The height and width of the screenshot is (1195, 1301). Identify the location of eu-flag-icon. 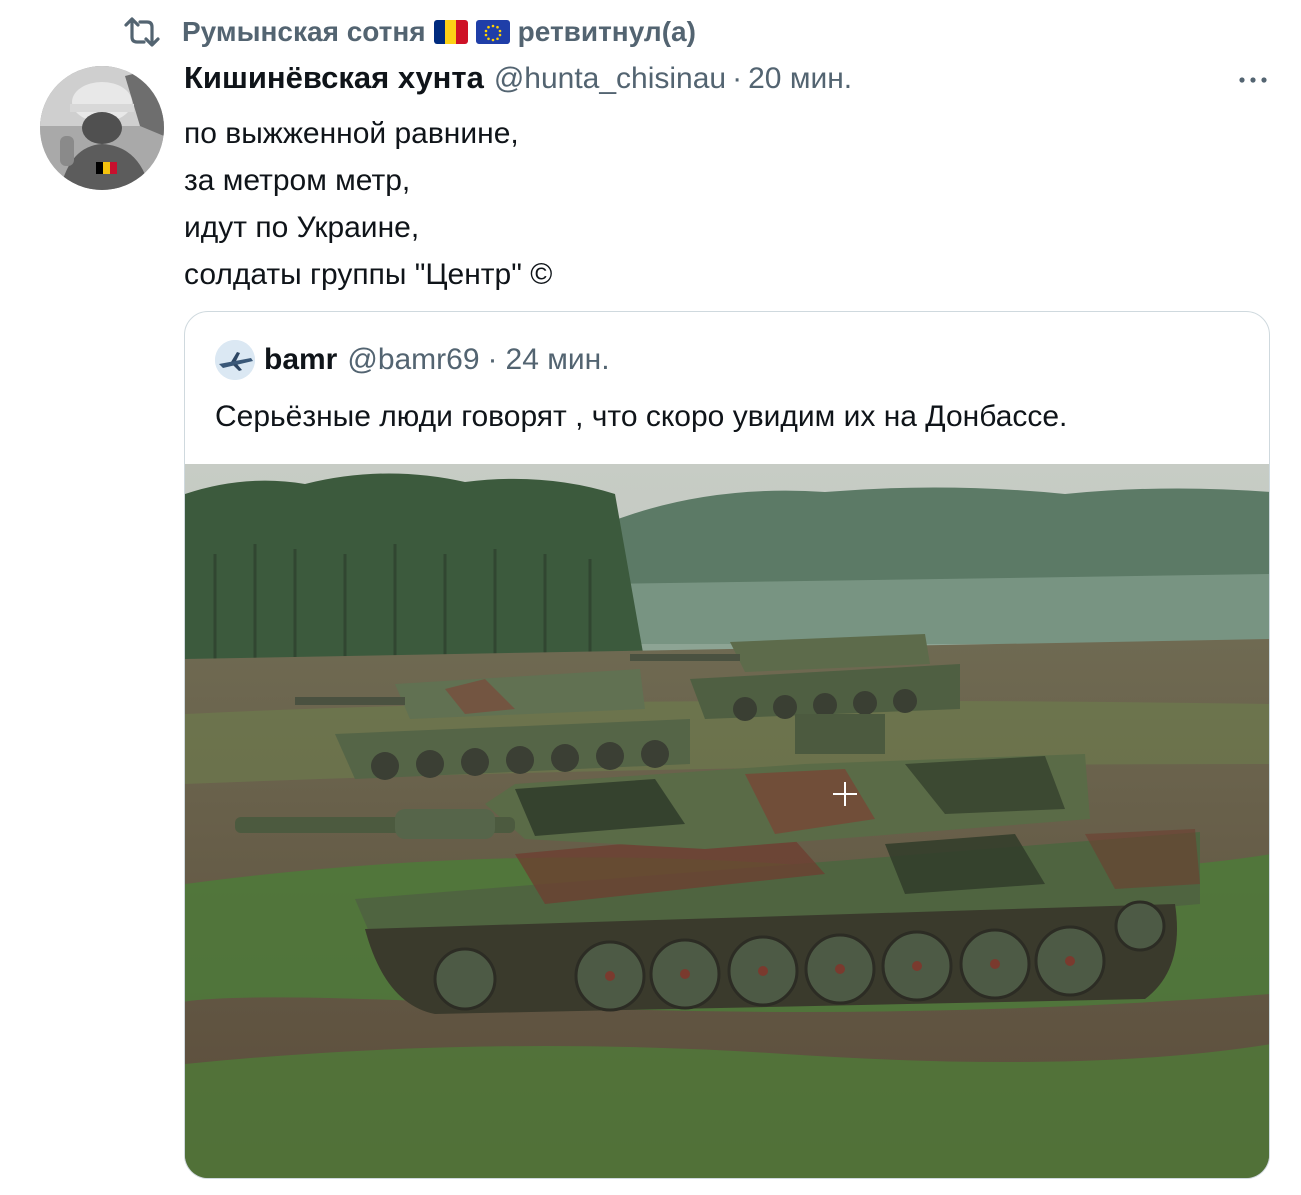
(492, 32).